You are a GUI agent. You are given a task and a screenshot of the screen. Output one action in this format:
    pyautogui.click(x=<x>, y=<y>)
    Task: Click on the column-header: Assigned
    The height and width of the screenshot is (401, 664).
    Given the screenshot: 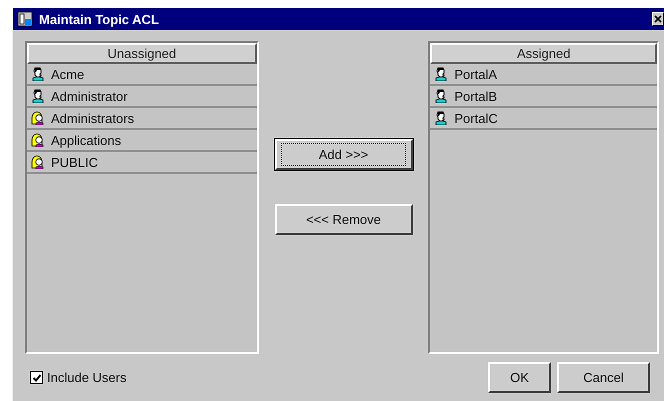 What is the action you would take?
    pyautogui.click(x=544, y=53)
    